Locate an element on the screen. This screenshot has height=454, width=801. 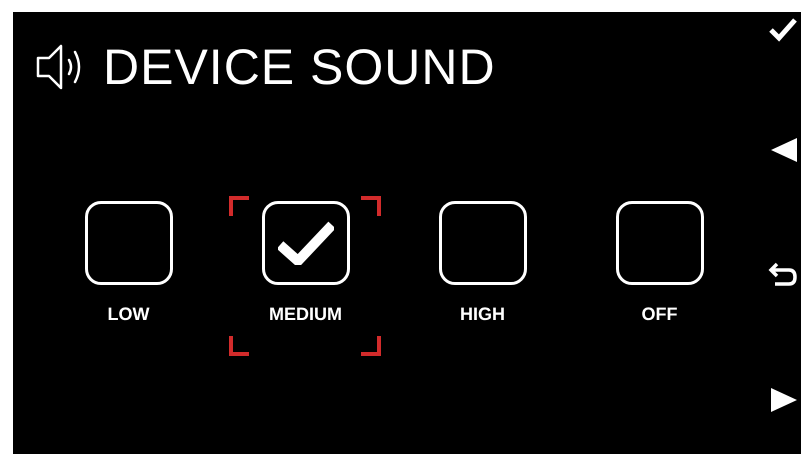
option-label: MEDIUM is located at coordinates (305, 314).